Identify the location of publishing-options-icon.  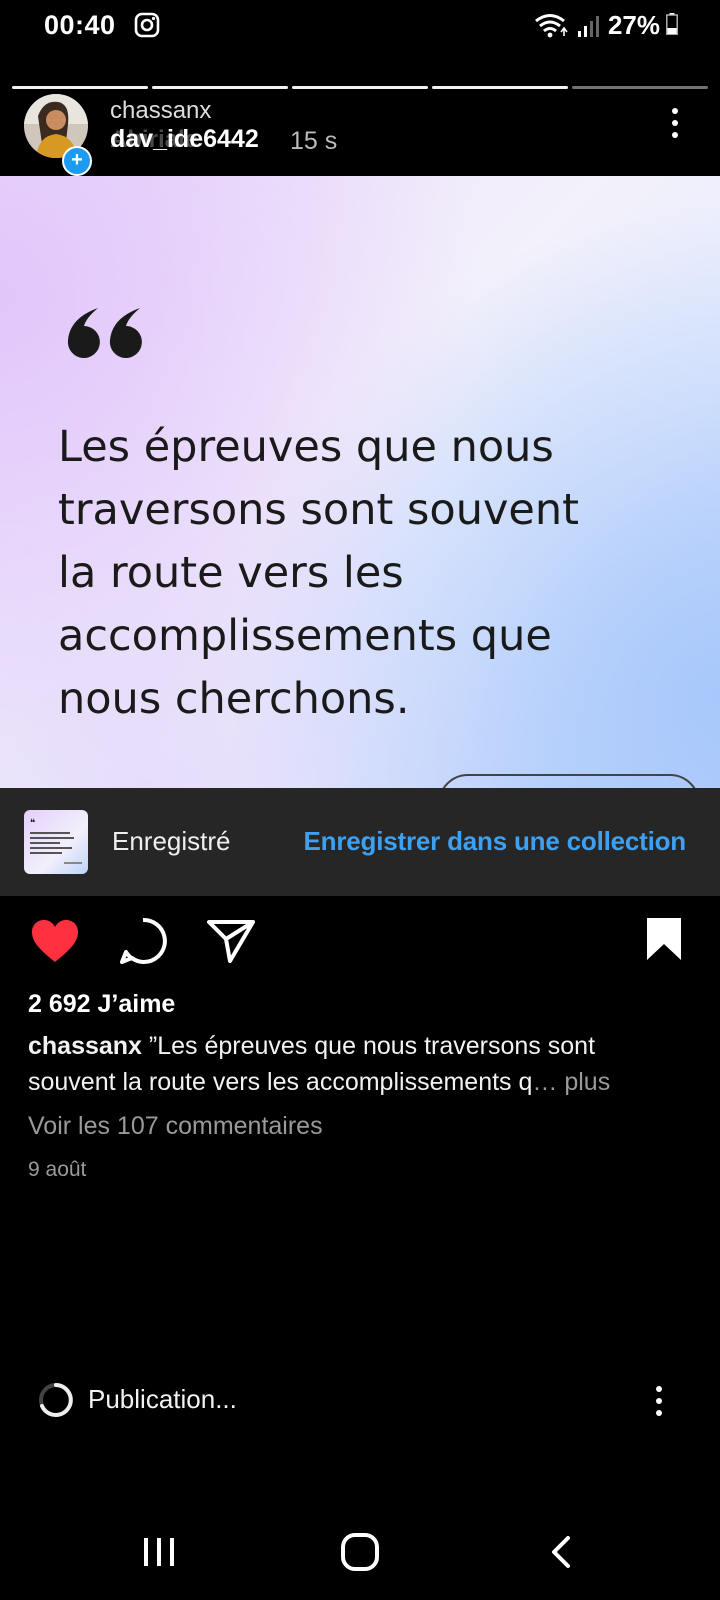
(659, 1401).